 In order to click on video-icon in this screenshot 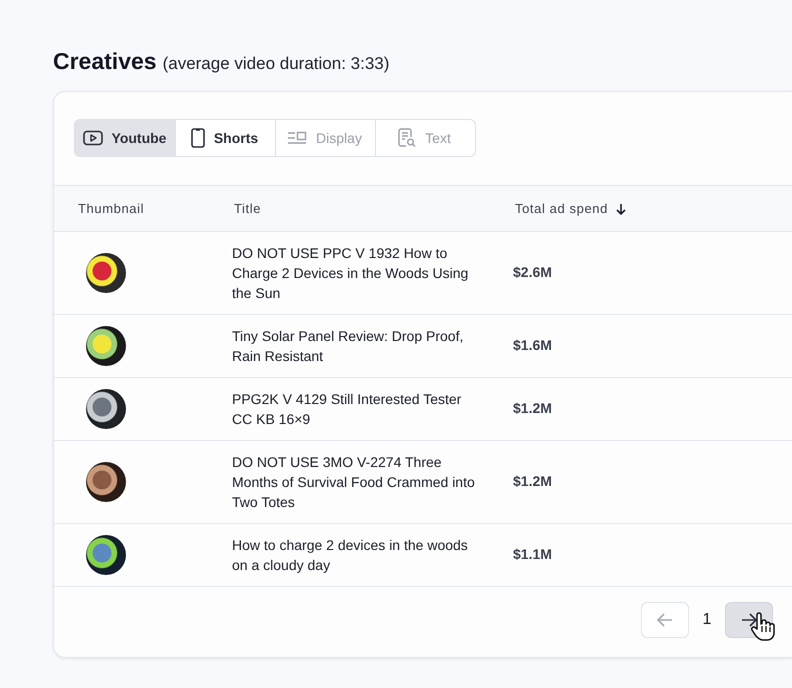, I will do `click(92, 138)`.